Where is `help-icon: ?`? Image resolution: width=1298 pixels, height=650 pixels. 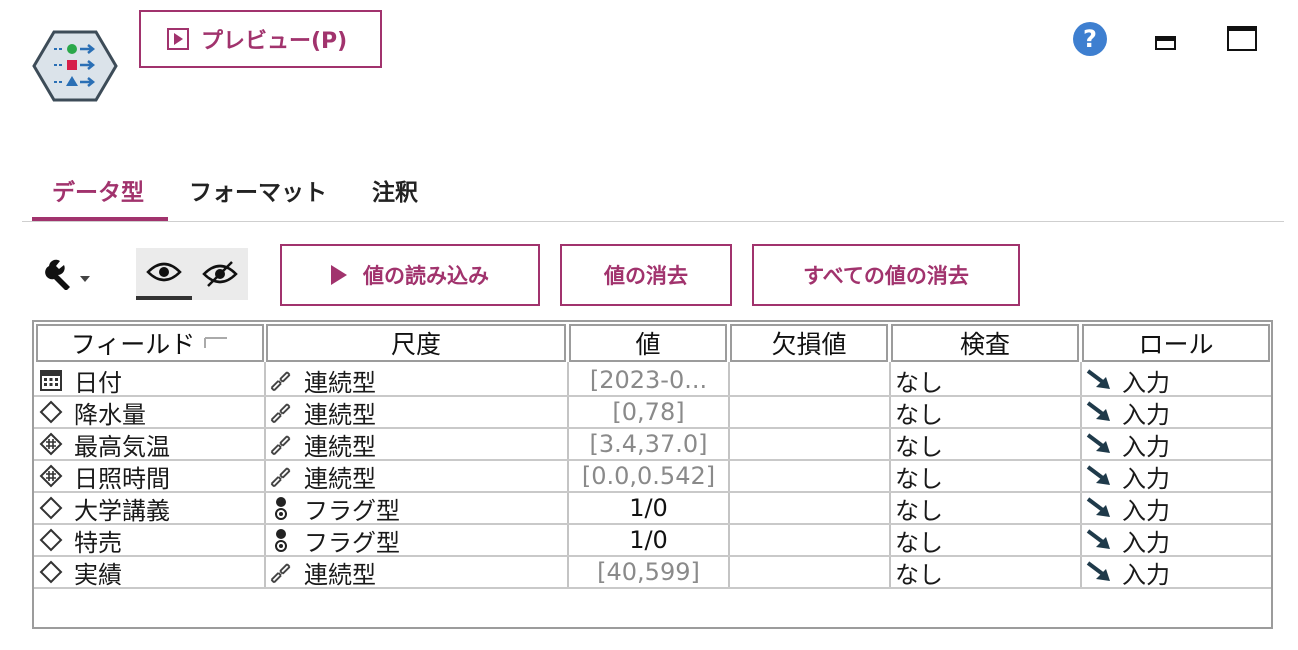 help-icon: ? is located at coordinates (1090, 39).